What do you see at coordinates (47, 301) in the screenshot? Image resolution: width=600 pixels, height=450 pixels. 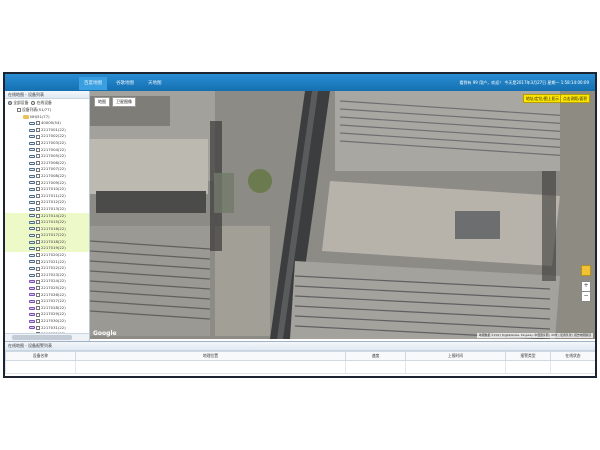 I see `tree-device-item: 2217027(22)` at bounding box center [47, 301].